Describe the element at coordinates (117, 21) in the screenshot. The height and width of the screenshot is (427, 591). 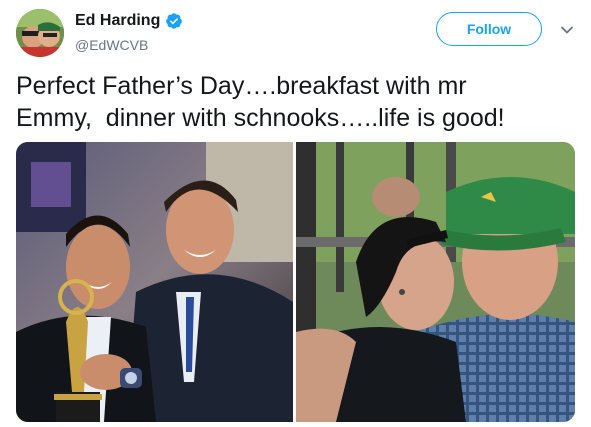
I see `display-name: Ed Harding` at that location.